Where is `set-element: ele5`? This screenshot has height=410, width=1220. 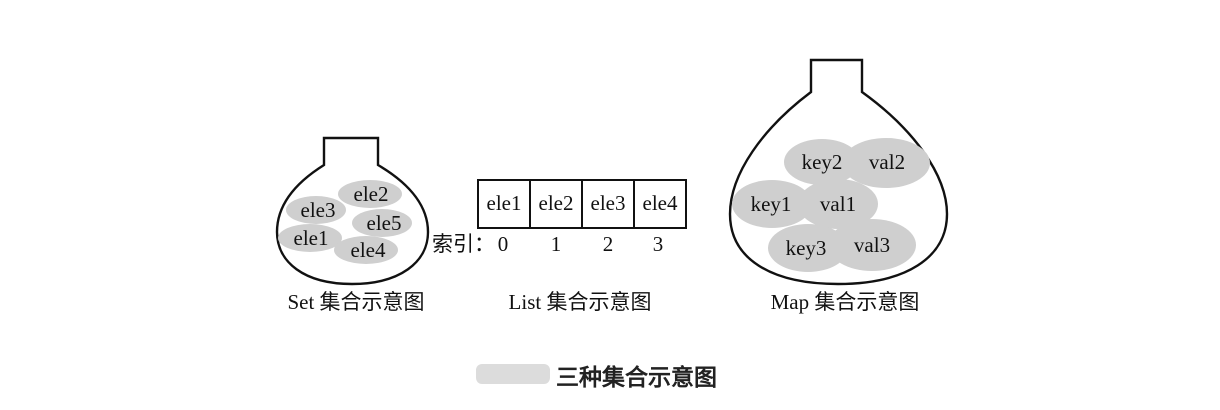
set-element: ele5 is located at coordinates (384, 223).